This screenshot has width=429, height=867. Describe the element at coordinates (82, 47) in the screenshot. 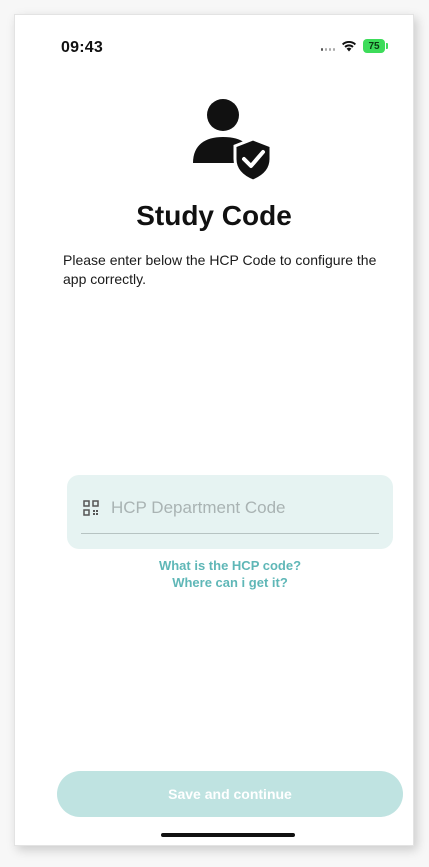

I see `status-time: 09:43` at that location.